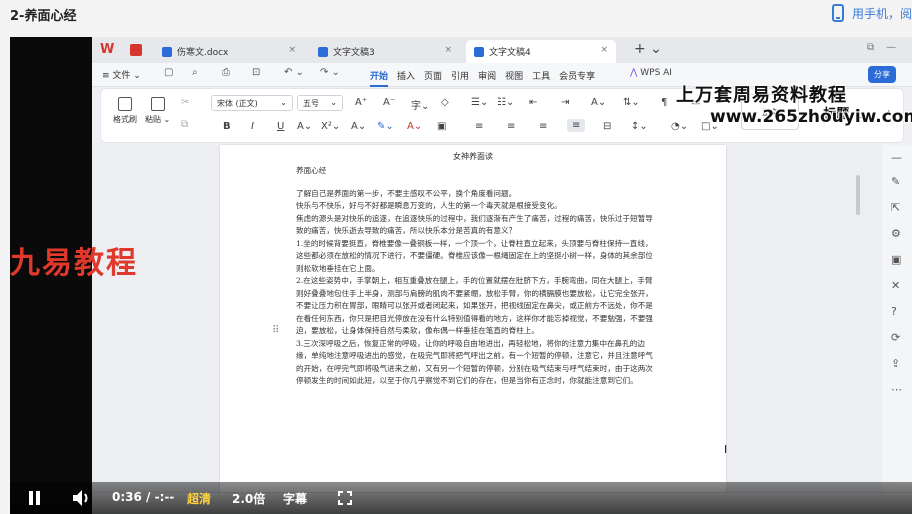  What do you see at coordinates (896, 259) in the screenshot?
I see `image-icon: ▣` at bounding box center [896, 259].